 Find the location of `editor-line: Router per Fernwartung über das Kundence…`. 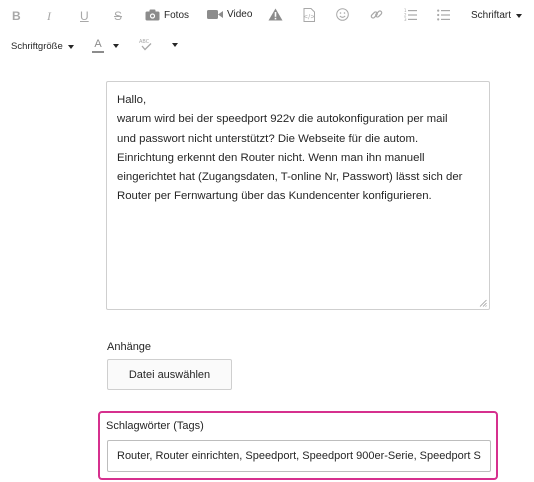

editor-line: Router per Fernwartung über das Kundence… is located at coordinates (274, 196).